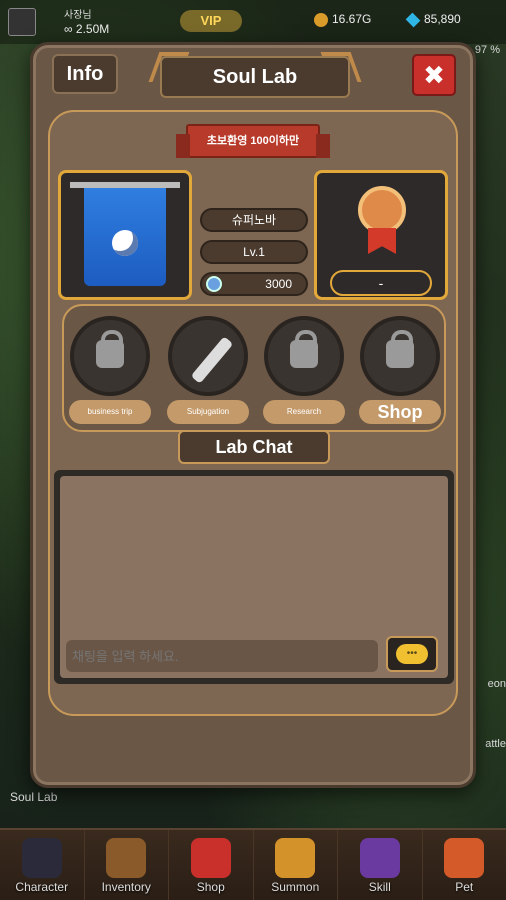 This screenshot has width=506, height=900. Describe the element at coordinates (254, 220) in the screenshot. I see `lab-name: 슈퍼노바` at that location.